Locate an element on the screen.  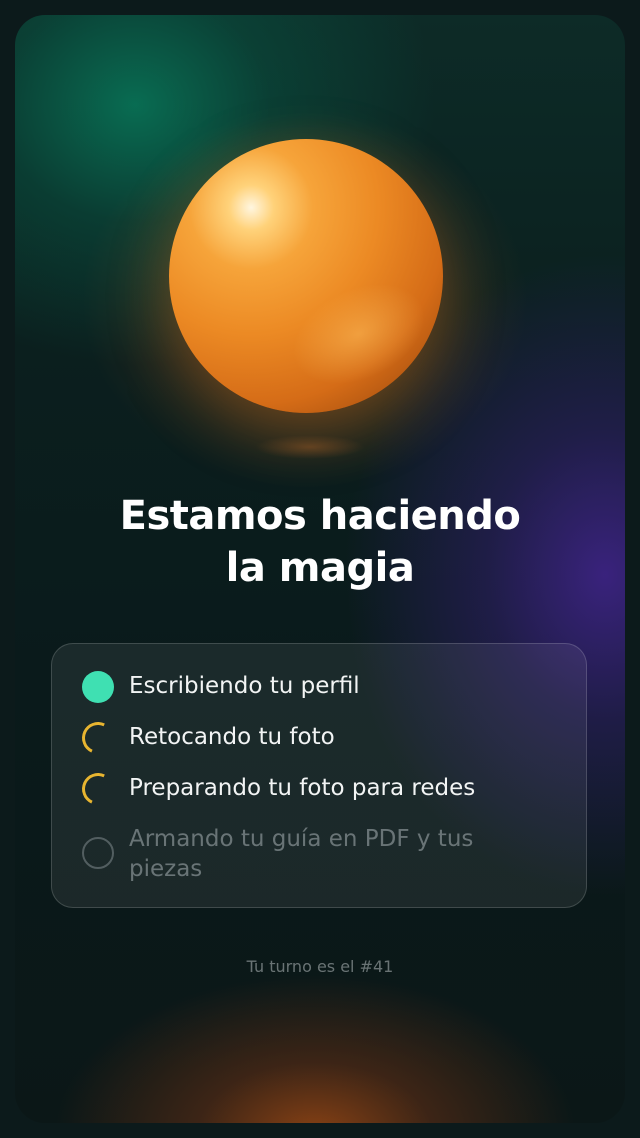
step-item-profile: Escribiendo tu perfil is located at coordinates (322, 687).